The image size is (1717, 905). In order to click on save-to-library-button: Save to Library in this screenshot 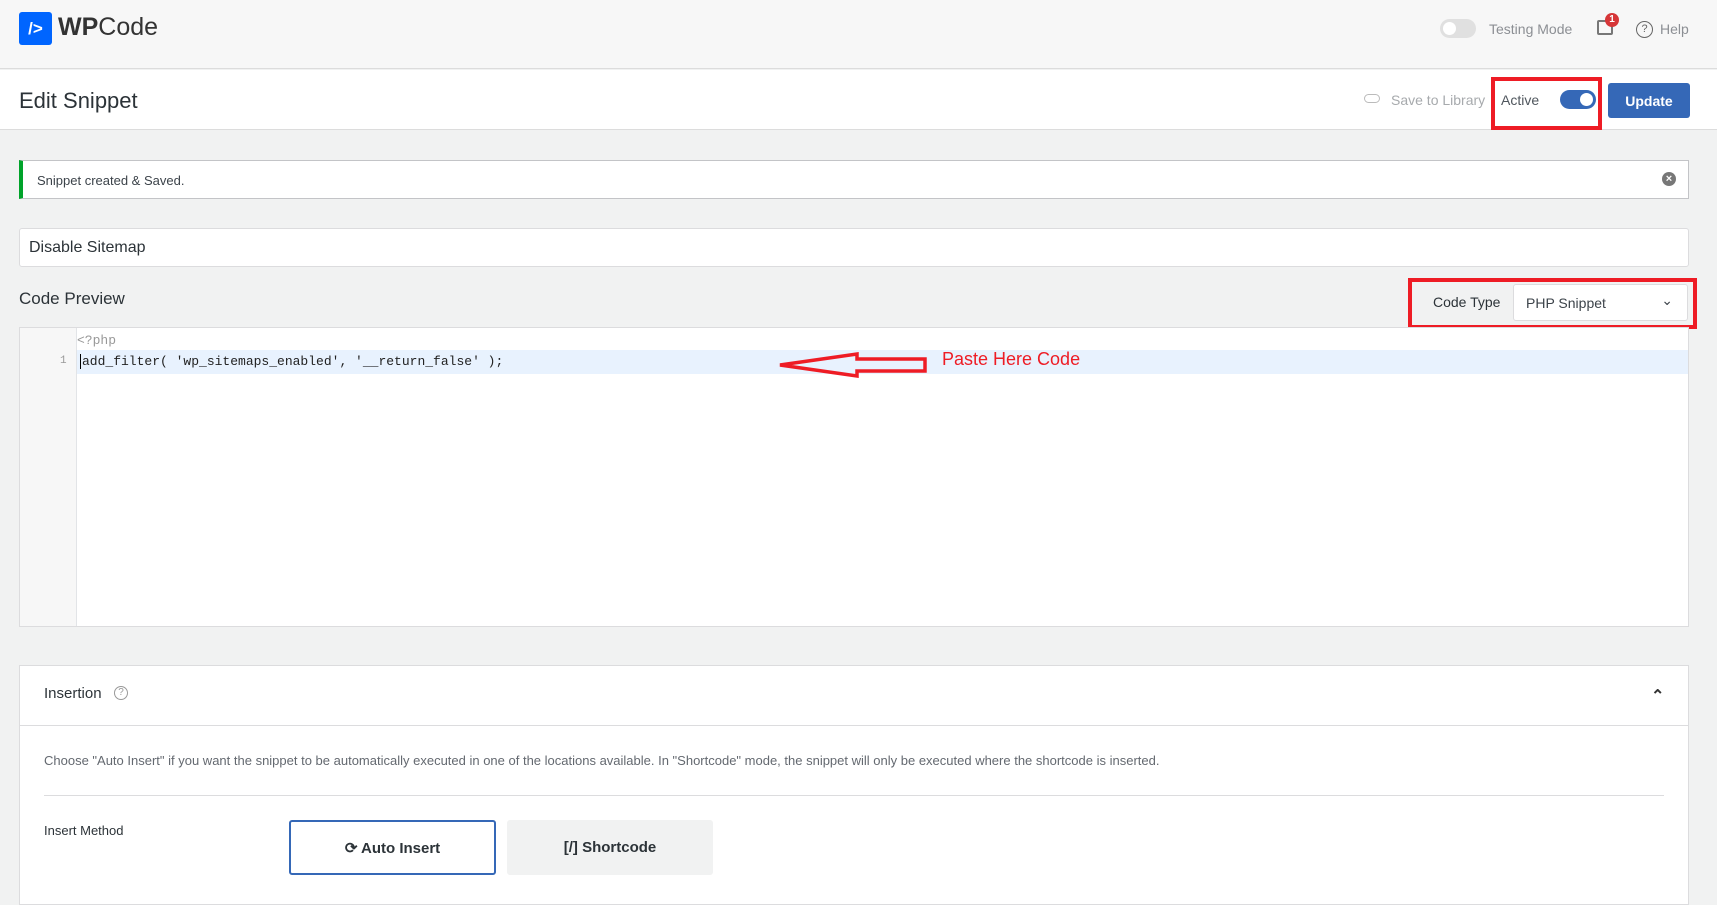, I will do `click(1438, 100)`.